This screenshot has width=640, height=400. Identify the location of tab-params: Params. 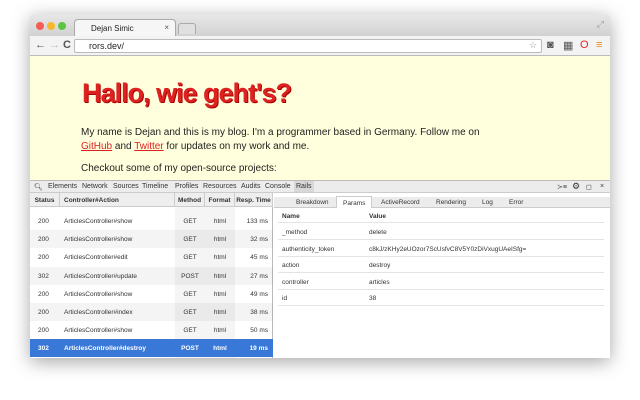
(354, 202).